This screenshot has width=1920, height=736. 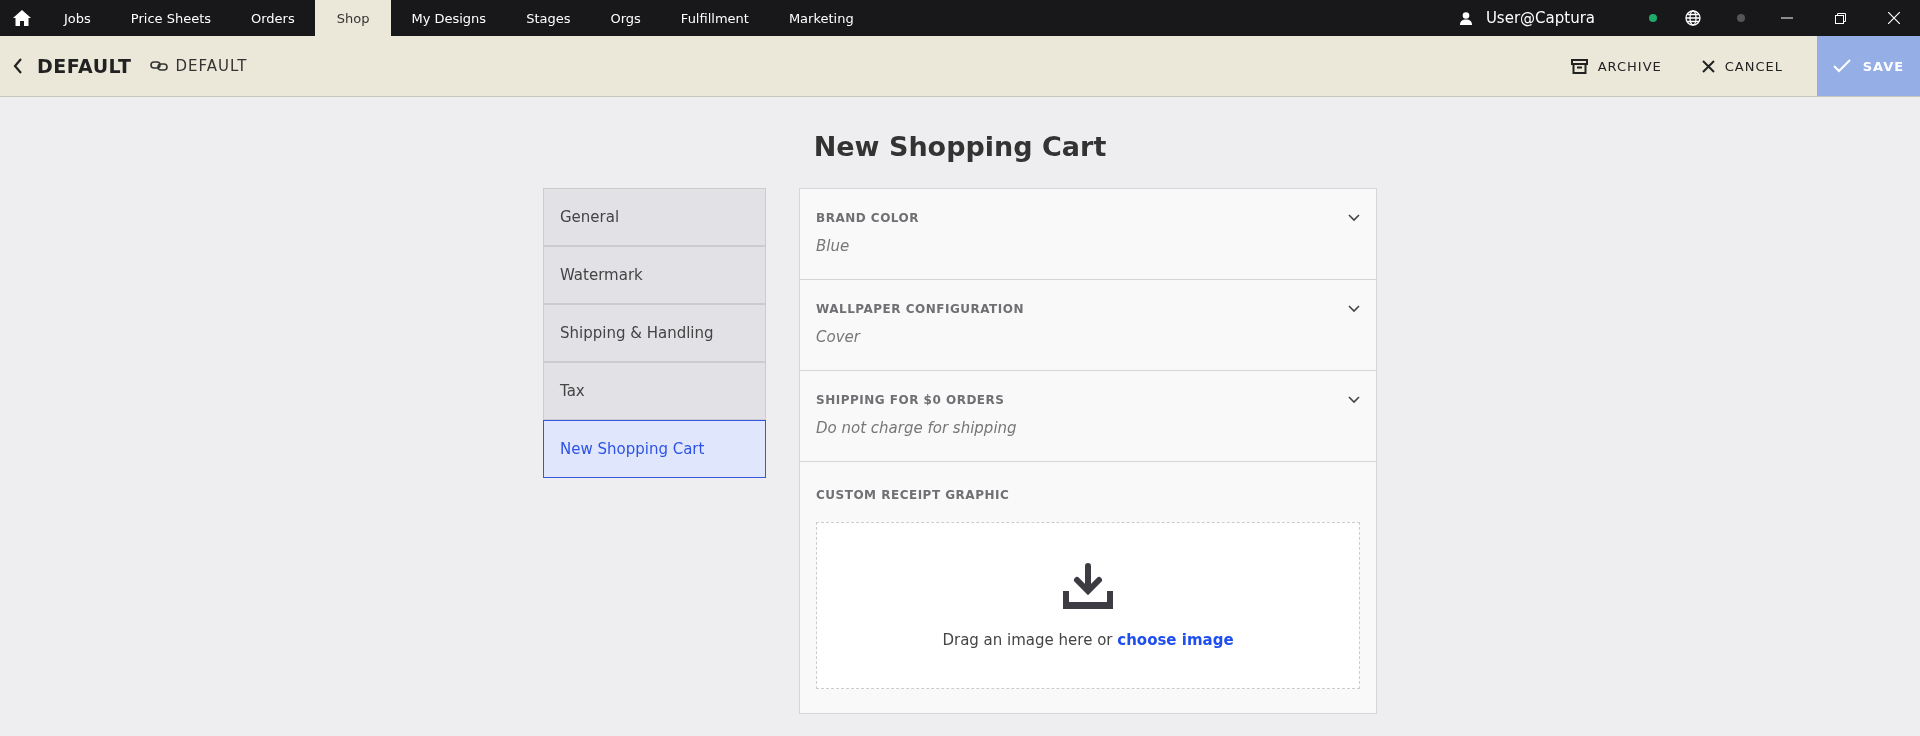 What do you see at coordinates (910, 400) in the screenshot?
I see `setting-label: SHIPPING FOR $0 ORDERS` at bounding box center [910, 400].